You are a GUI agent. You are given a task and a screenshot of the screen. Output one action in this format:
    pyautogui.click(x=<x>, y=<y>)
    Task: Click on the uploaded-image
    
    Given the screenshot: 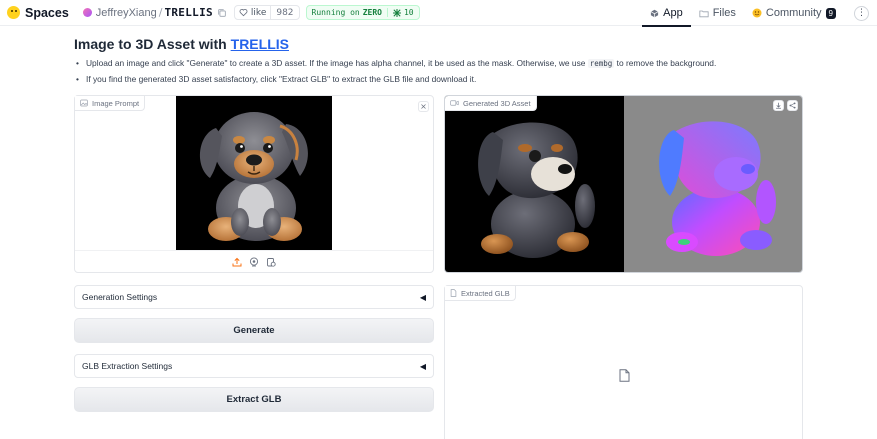 What is the action you would take?
    pyautogui.click(x=254, y=173)
    